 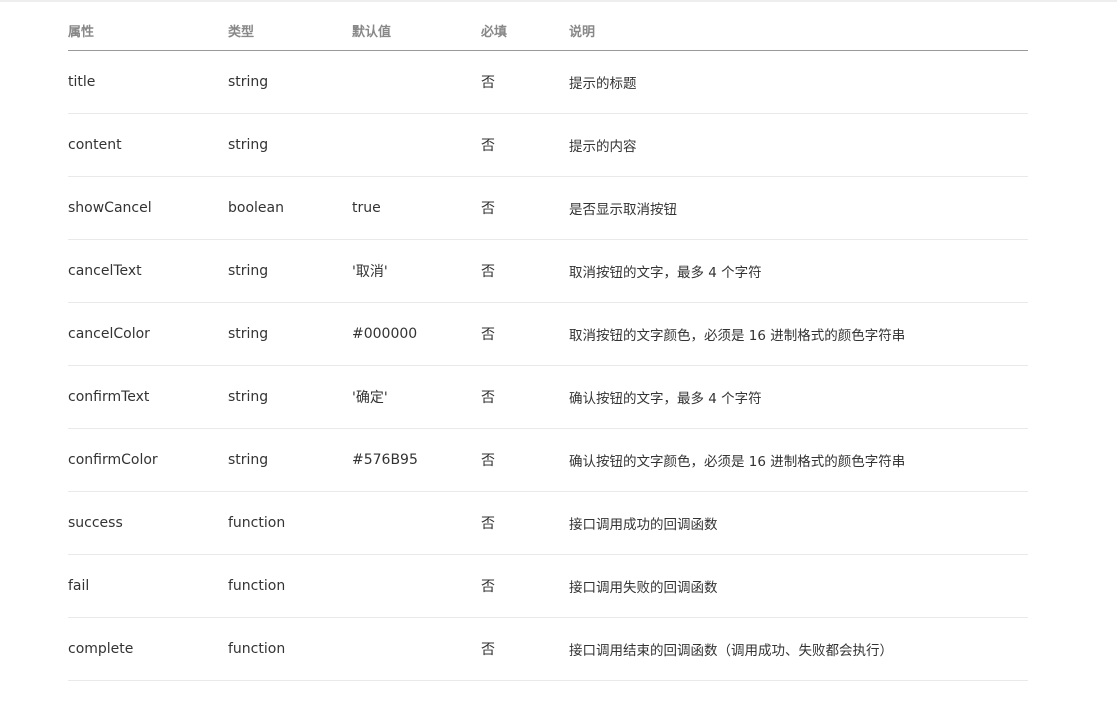 I want to click on cell-description: 取消按钮的文字，最多 4 个字符, so click(x=798, y=271).